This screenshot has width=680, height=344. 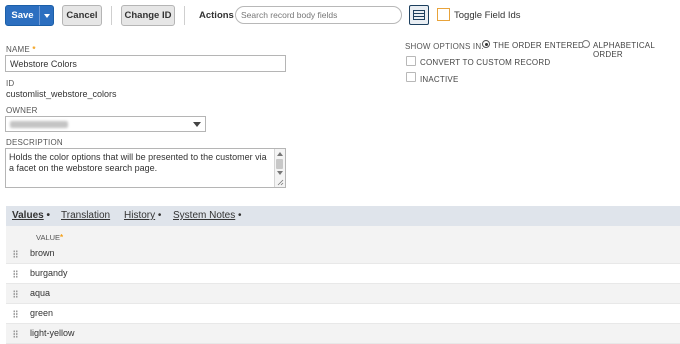 What do you see at coordinates (142, 215) in the screenshot?
I see `tab-history: History •` at bounding box center [142, 215].